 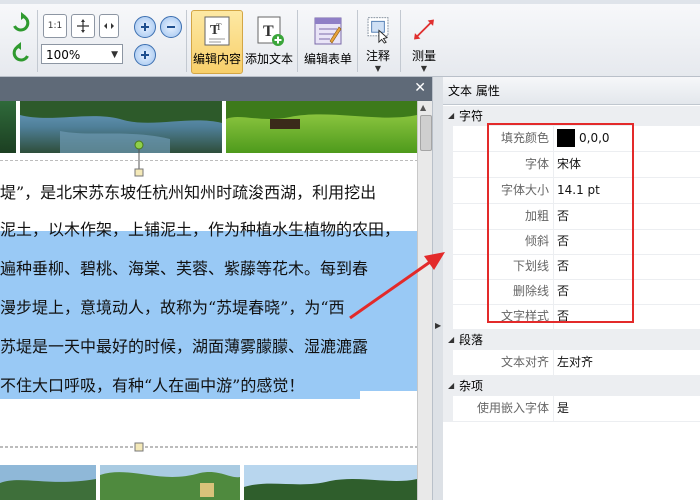 What do you see at coordinates (571, 409) in the screenshot?
I see `prop-row-embedded-font: 使用嵌入字体 是` at bounding box center [571, 409].